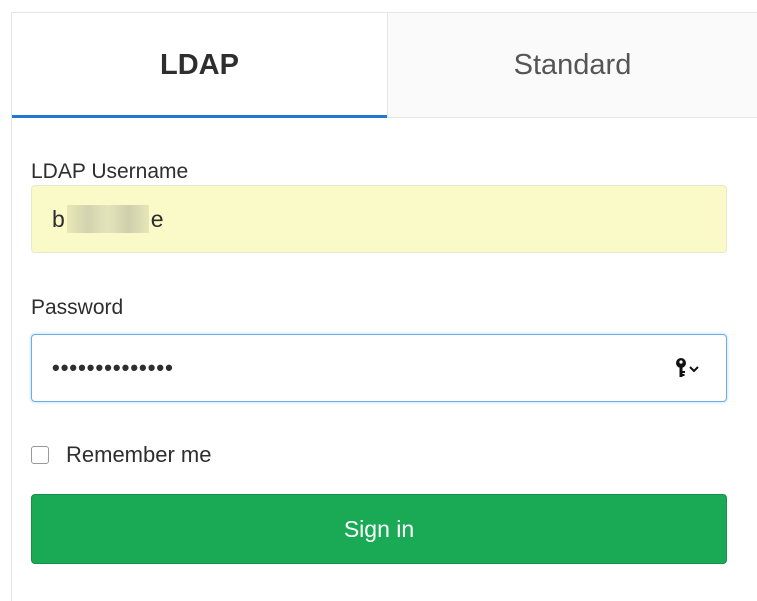 The width and height of the screenshot is (757, 601). Describe the element at coordinates (110, 171) in the screenshot. I see `username-label: LDAP Username` at that location.